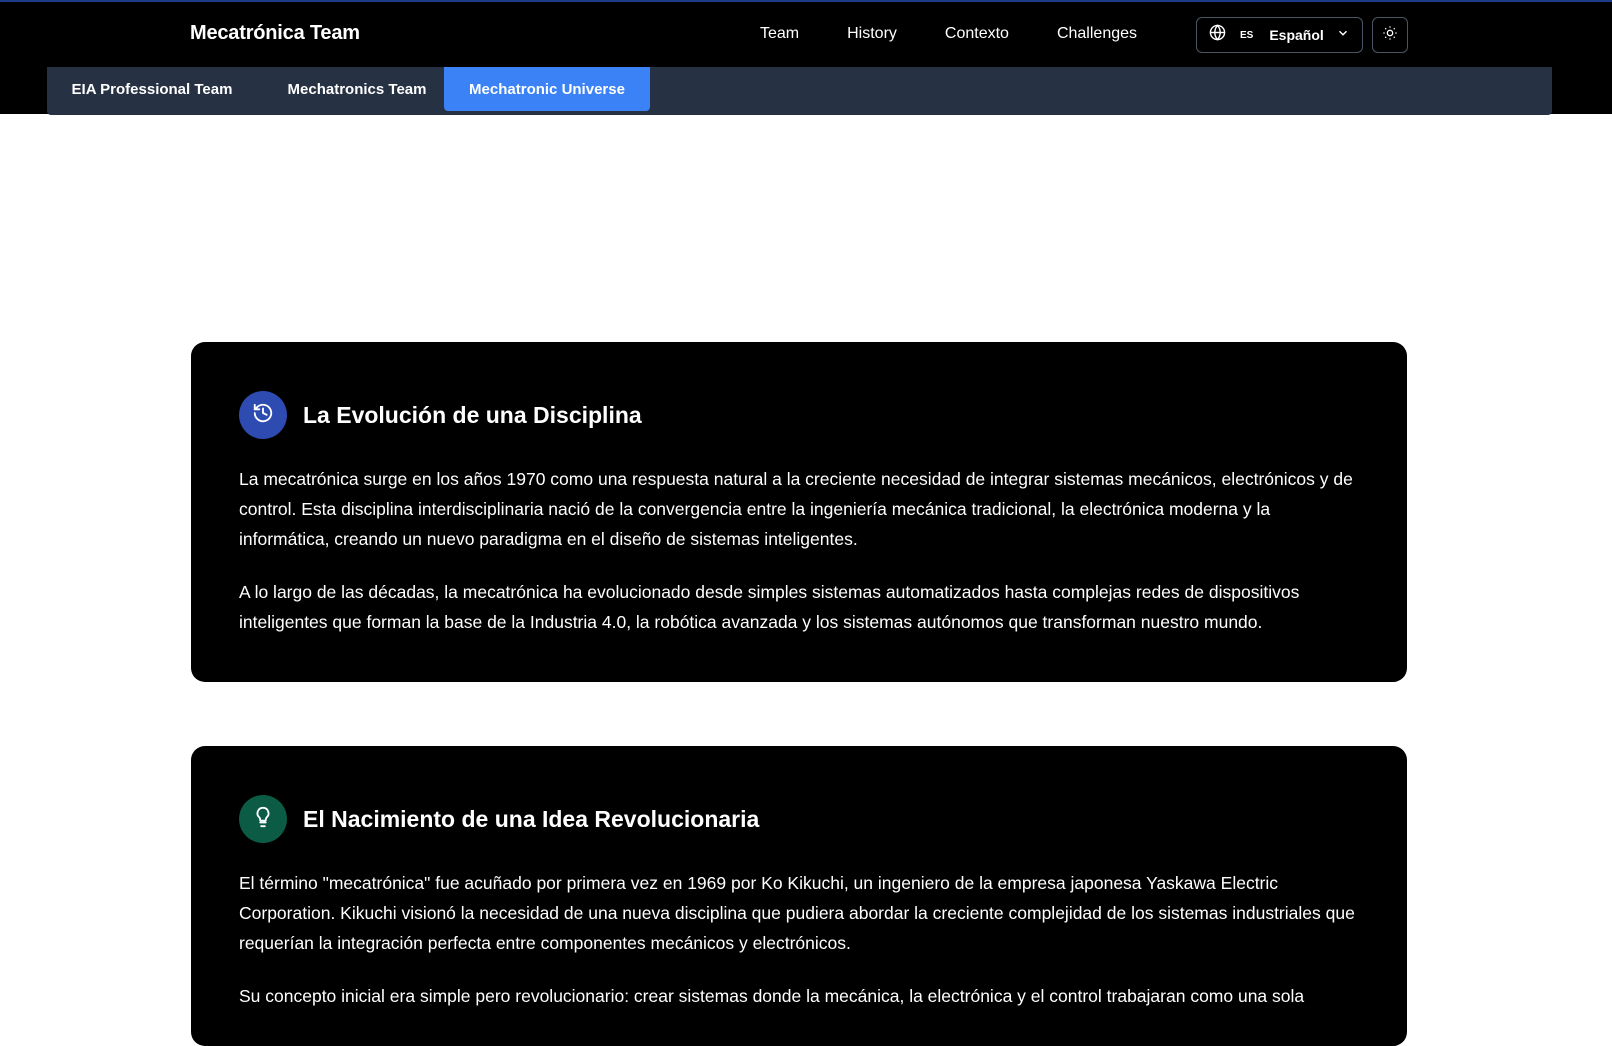 The height and width of the screenshot is (1046, 1612). Describe the element at coordinates (1217, 35) in the screenshot. I see `globe-icon` at that location.